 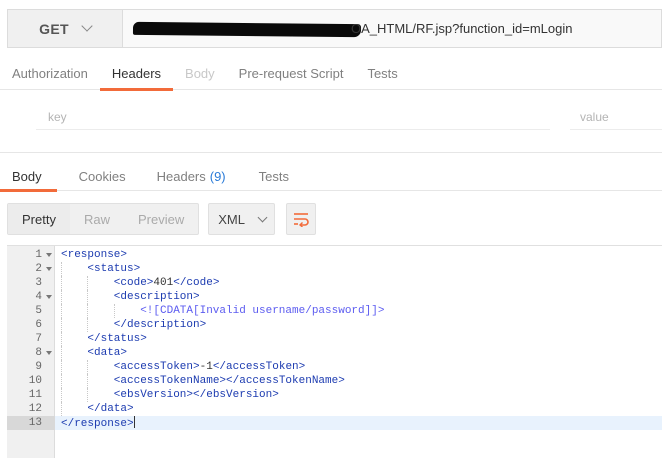 I want to click on line-number-text: 8, so click(x=38, y=353).